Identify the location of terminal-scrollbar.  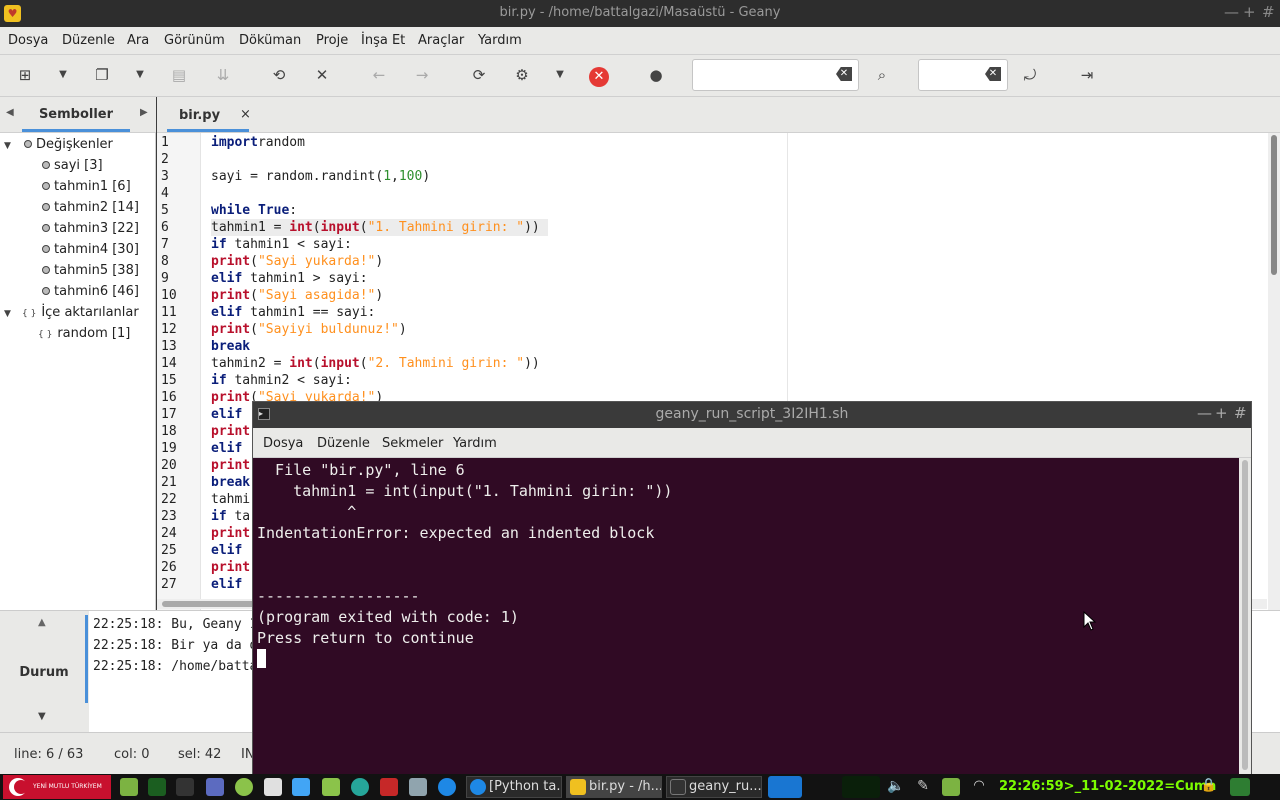
(1245, 616).